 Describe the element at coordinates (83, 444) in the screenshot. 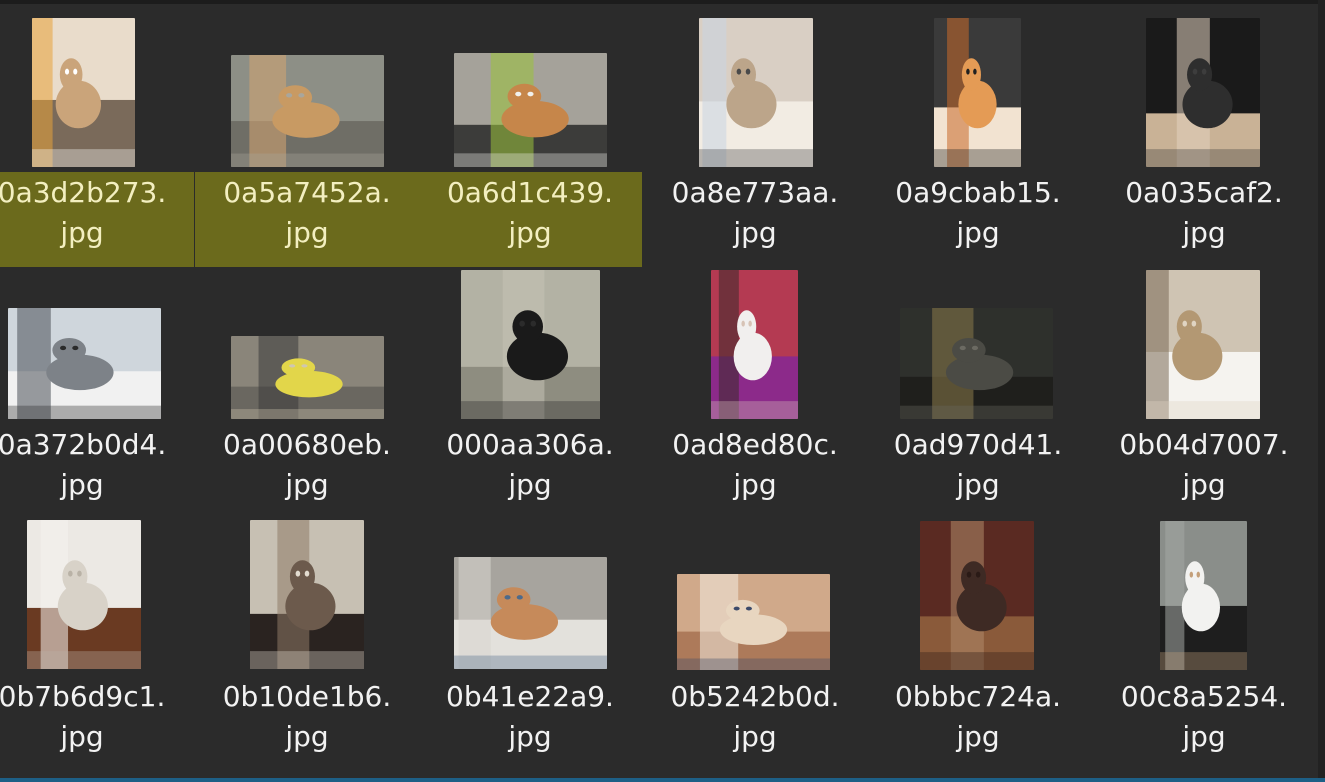

I see `file-name-line1: 0a372b0d4.` at that location.